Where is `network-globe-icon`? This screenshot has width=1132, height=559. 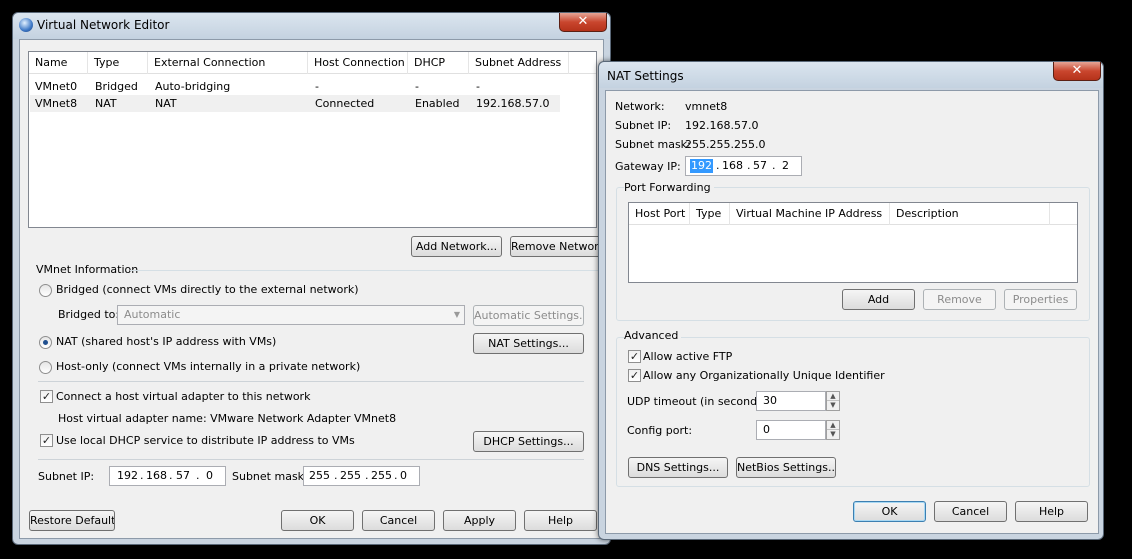 network-globe-icon is located at coordinates (26, 25).